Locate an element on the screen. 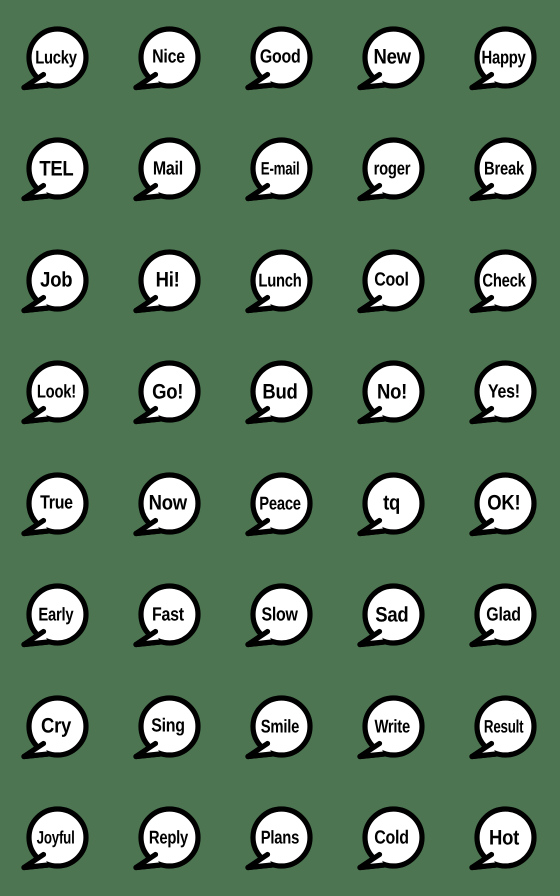  emoji-cell: Sad is located at coordinates (392, 618).